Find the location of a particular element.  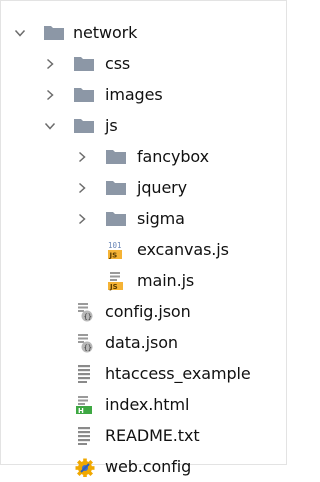

tree-item-excanvas-js: 101 JS excanvas.js is located at coordinates (144, 249).